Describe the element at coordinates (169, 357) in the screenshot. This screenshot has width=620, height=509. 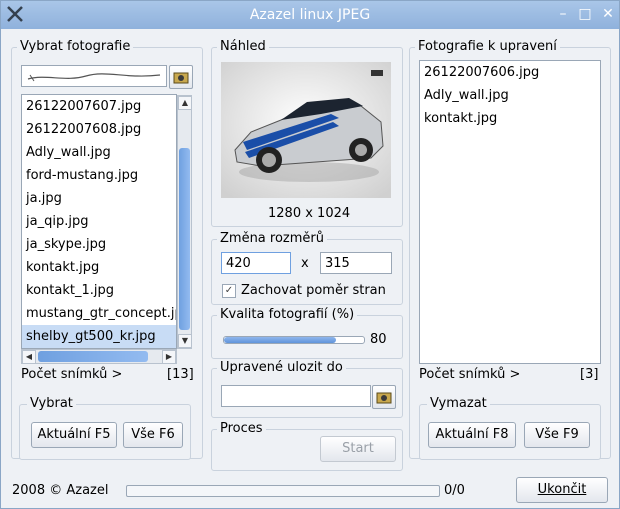
I see `scroll-right-icon: ▶` at that location.